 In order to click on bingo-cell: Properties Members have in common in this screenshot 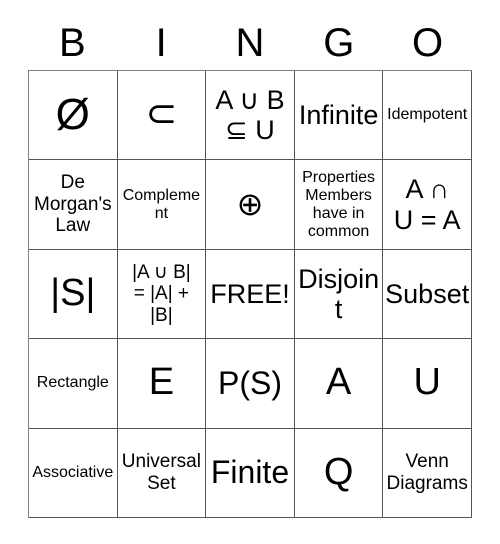, I will do `click(339, 205)`.